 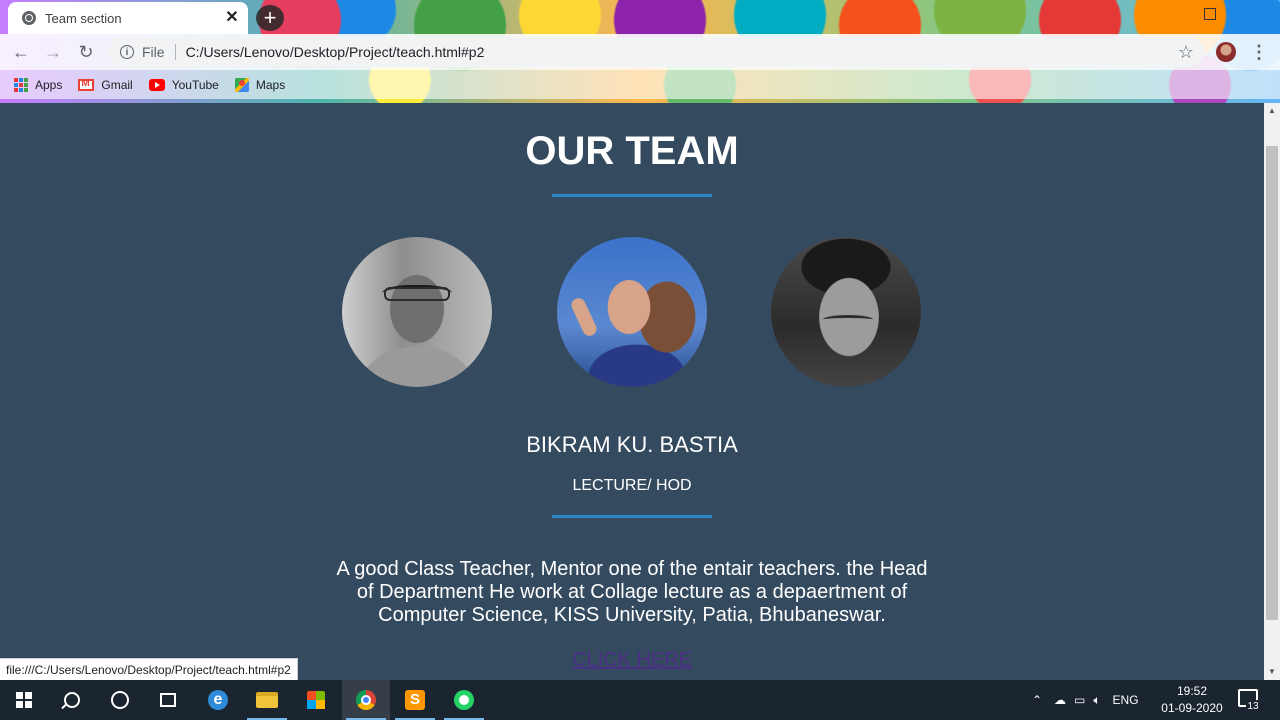 What do you see at coordinates (1226, 52) in the screenshot?
I see `profile-avatar` at bounding box center [1226, 52].